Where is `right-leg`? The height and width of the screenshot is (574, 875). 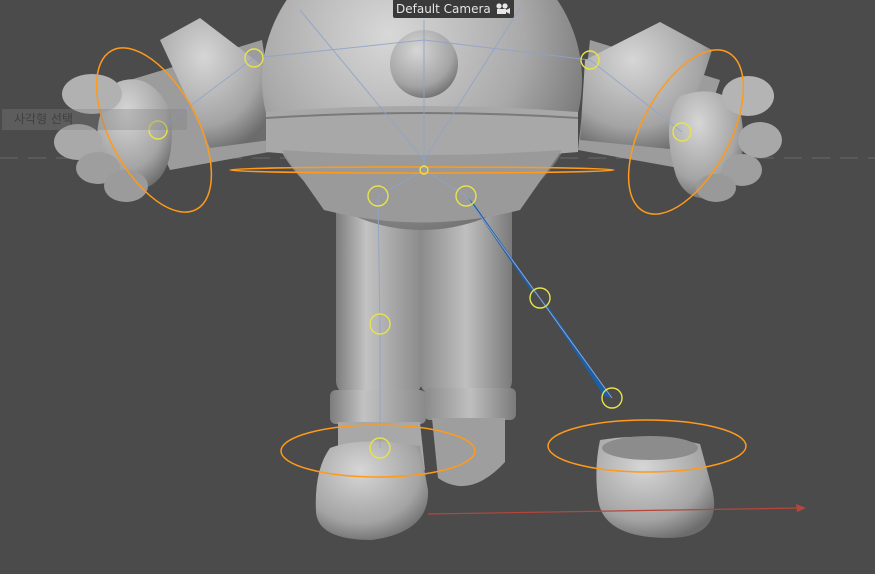
right-leg is located at coordinates (468, 343).